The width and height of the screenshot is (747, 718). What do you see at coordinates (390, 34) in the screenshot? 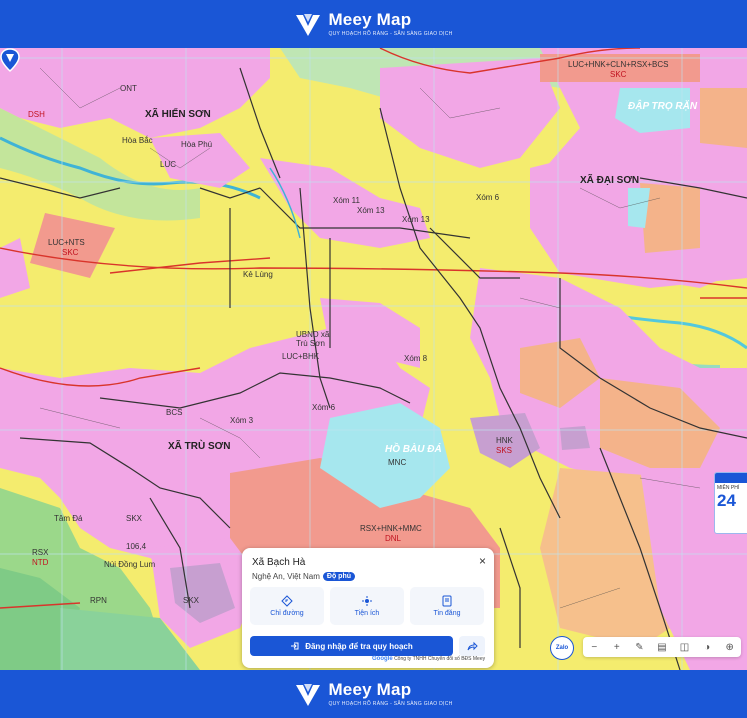
I see `brand-tagline: QUY HOẠCH RÕ RÀNG - SẴN SÀNG GIAO DỊCH` at bounding box center [390, 34].